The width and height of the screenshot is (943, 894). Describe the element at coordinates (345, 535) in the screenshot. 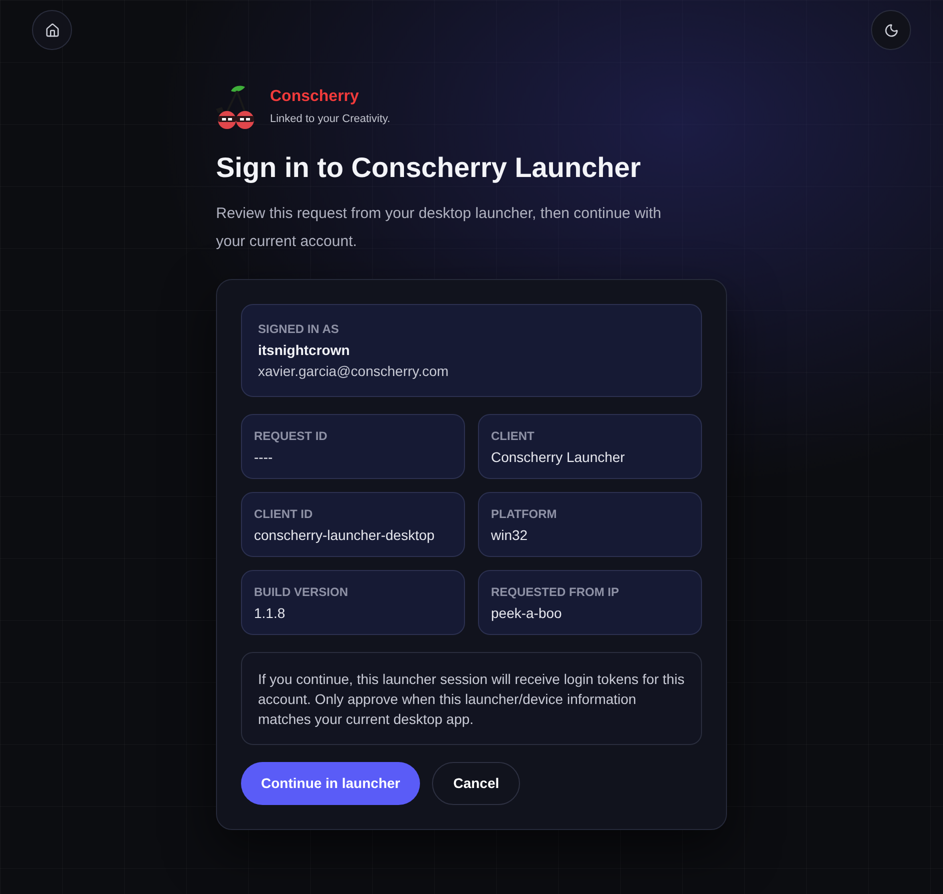

I see `field-value: conscherry-launcher-desktop` at that location.